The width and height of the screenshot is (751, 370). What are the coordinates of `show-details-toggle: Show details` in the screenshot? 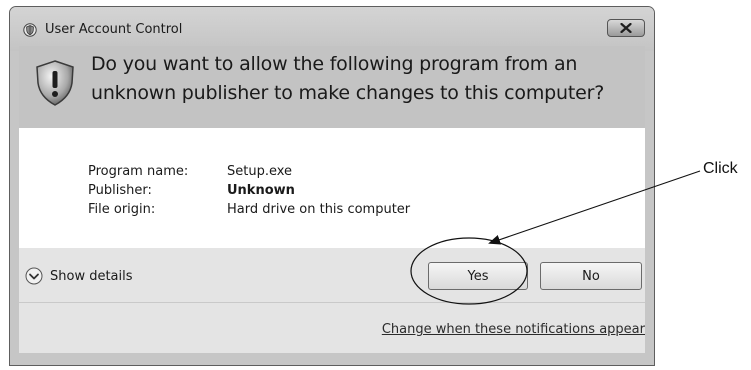 It's located at (79, 276).